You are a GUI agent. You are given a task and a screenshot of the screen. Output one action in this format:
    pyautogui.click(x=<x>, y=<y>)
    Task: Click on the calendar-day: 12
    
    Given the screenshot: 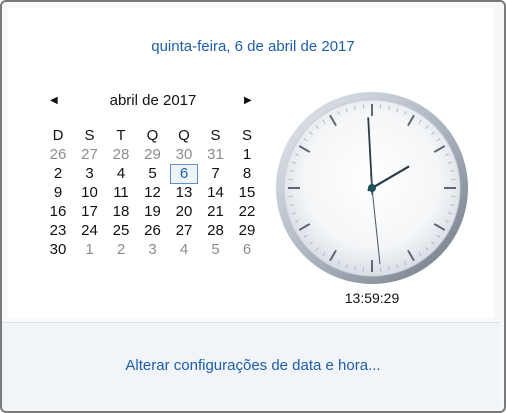 What is the action you would take?
    pyautogui.click(x=153, y=193)
    